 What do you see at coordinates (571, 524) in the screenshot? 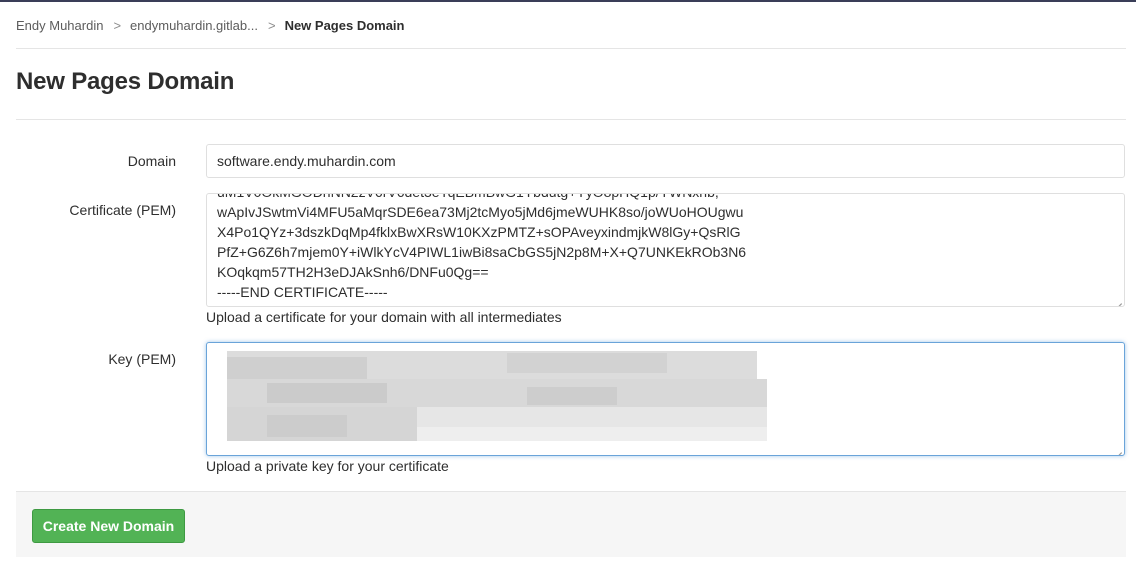
I see `form-actions: Create New Domain` at bounding box center [571, 524].